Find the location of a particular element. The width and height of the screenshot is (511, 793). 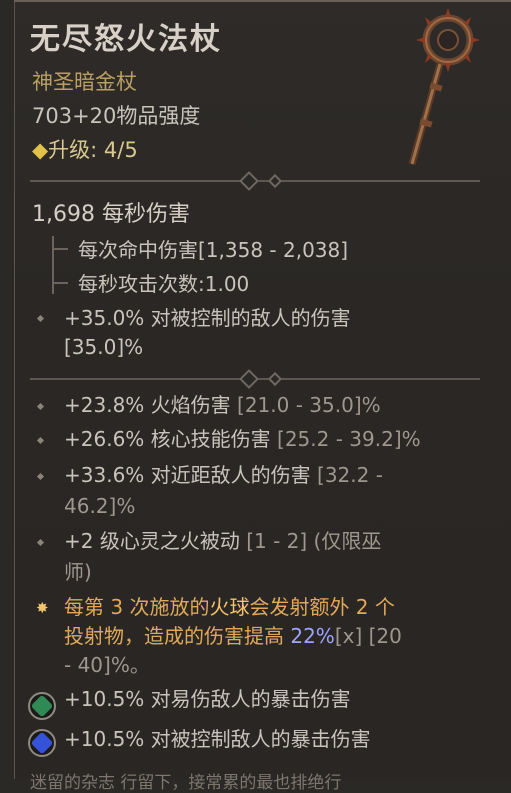

affix-row: +26.6% 核心技能伤害 [25.2 - 39.2]% is located at coordinates (242, 439).